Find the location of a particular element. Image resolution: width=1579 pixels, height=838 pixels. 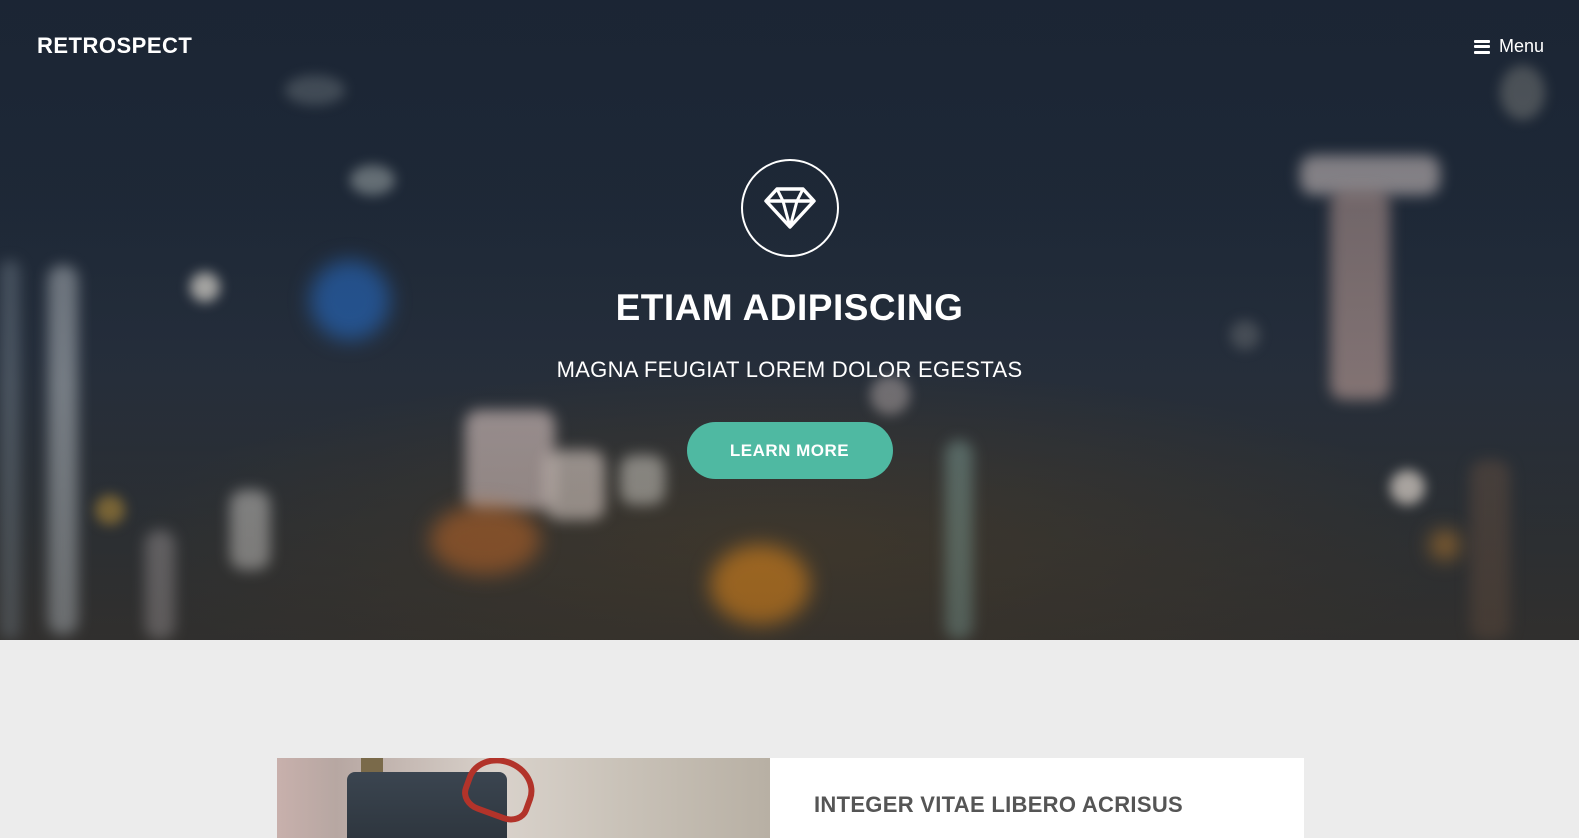

diamond-icon is located at coordinates (789, 208).